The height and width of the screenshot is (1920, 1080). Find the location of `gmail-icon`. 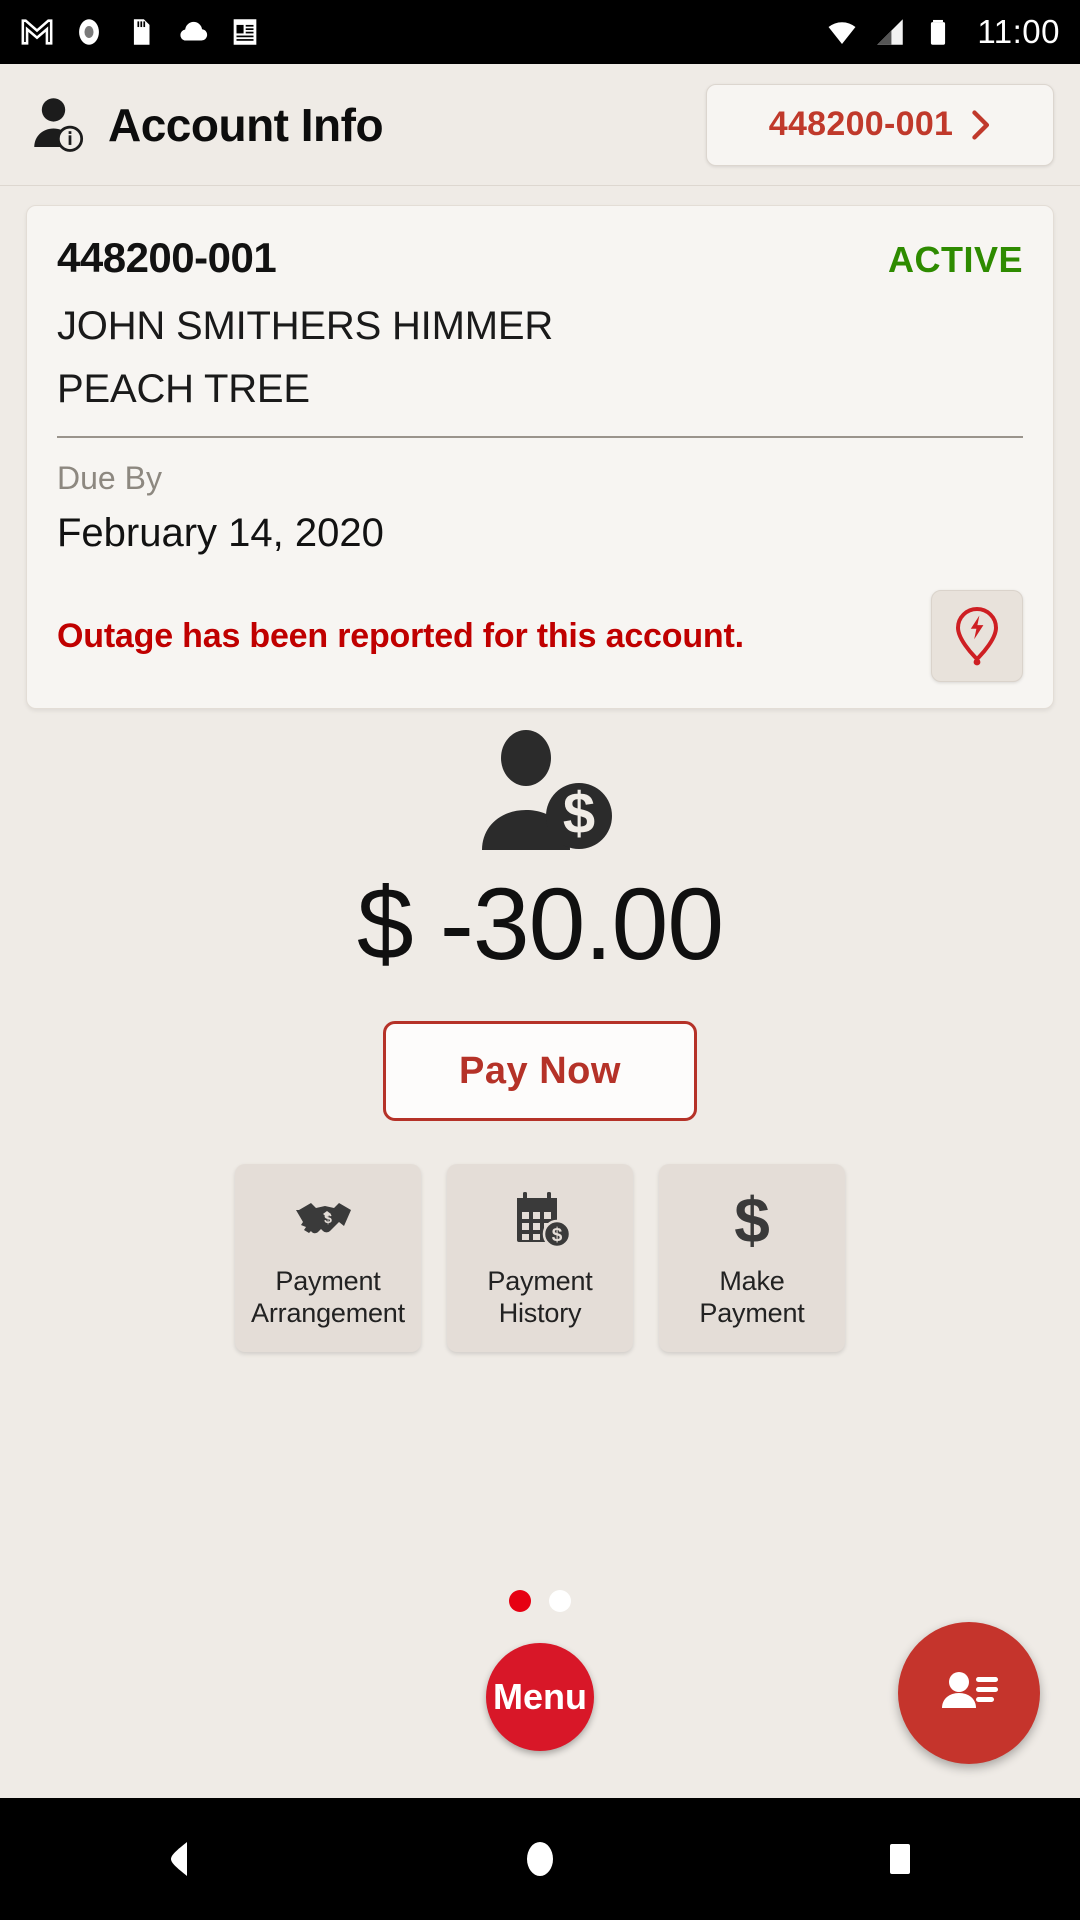

gmail-icon is located at coordinates (37, 32).